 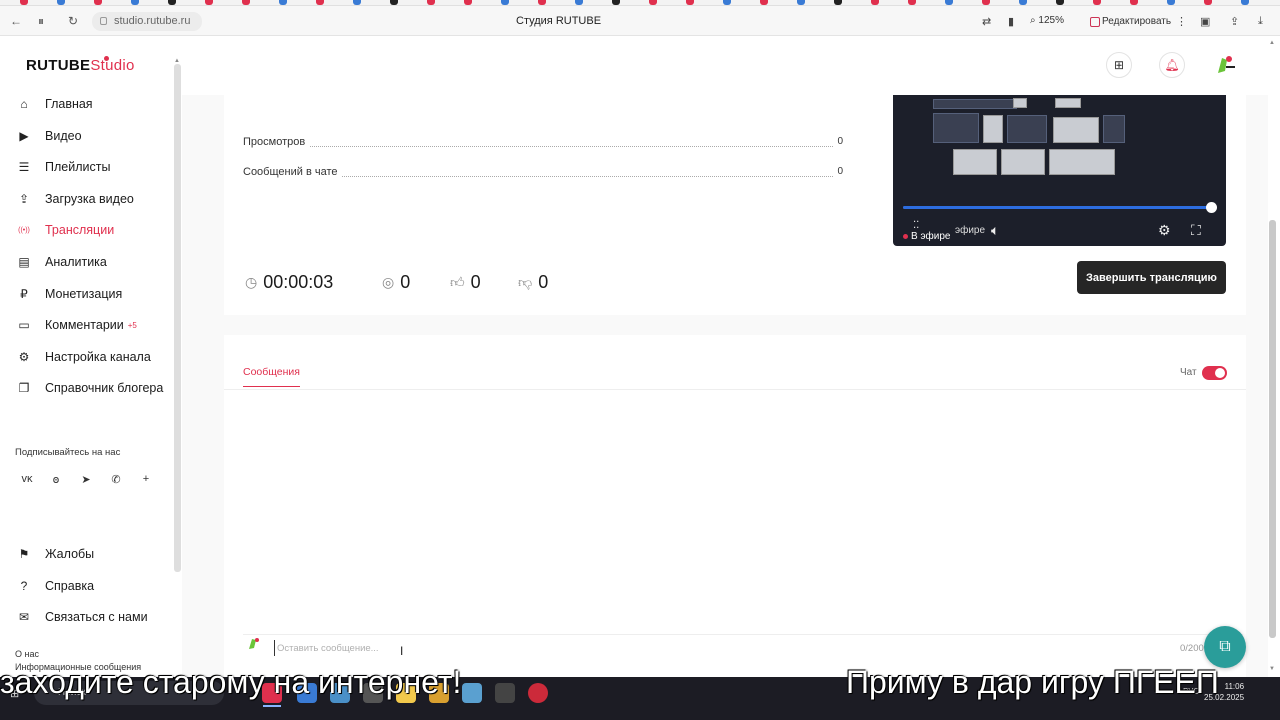 I want to click on sidebar-item-8: ⚙ Настройка канала, so click(x=84, y=357).